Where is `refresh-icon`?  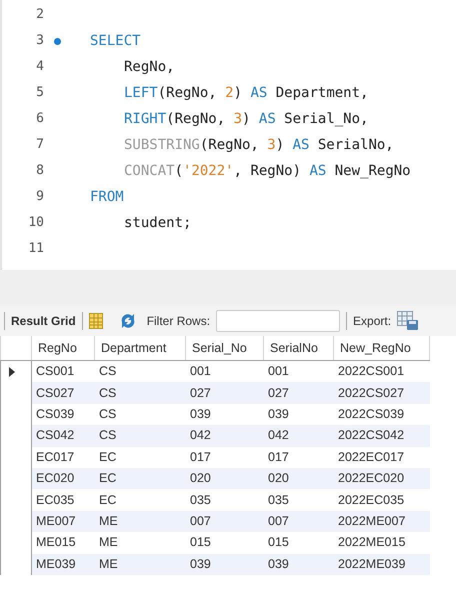
refresh-icon is located at coordinates (127, 321).